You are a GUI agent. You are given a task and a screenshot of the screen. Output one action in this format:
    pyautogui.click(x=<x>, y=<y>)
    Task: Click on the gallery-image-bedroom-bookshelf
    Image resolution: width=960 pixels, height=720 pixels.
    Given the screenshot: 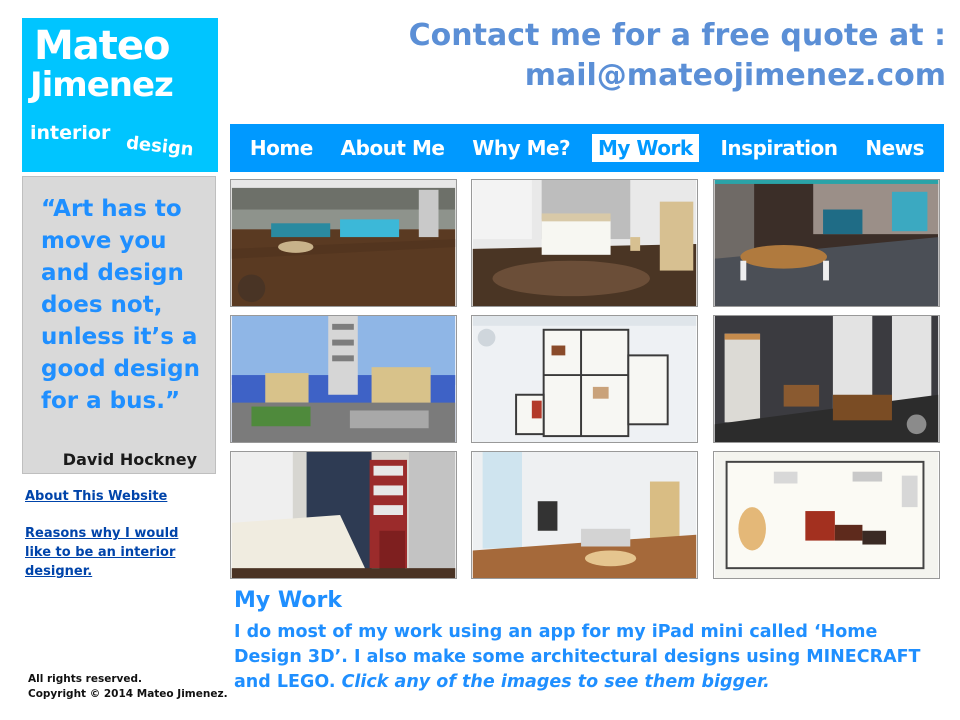 What is the action you would take?
    pyautogui.click(x=343, y=515)
    